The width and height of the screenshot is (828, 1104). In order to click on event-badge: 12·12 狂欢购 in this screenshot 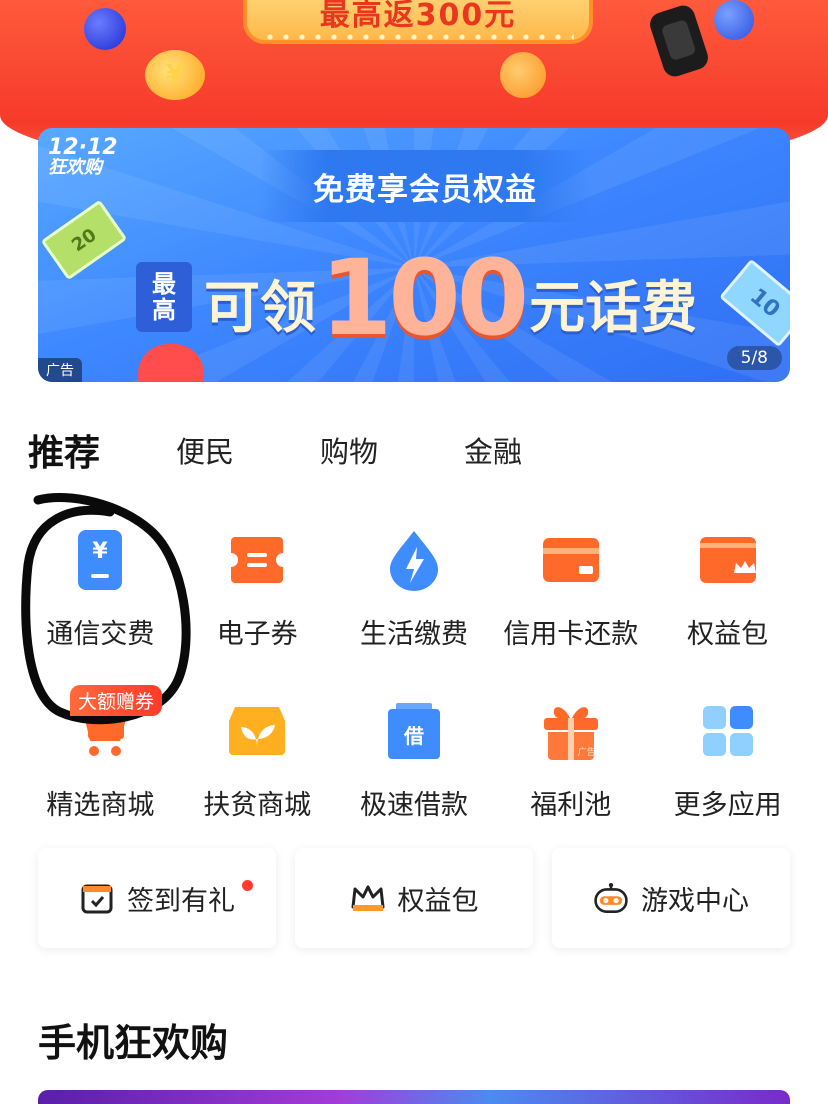, I will do `click(83, 157)`.